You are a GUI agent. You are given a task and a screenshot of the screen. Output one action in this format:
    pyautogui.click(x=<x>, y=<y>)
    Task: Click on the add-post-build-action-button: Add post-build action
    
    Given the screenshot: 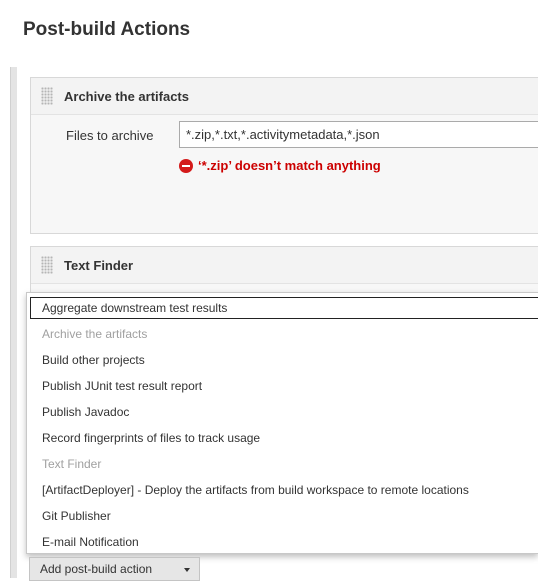 What is the action you would take?
    pyautogui.click(x=114, y=569)
    